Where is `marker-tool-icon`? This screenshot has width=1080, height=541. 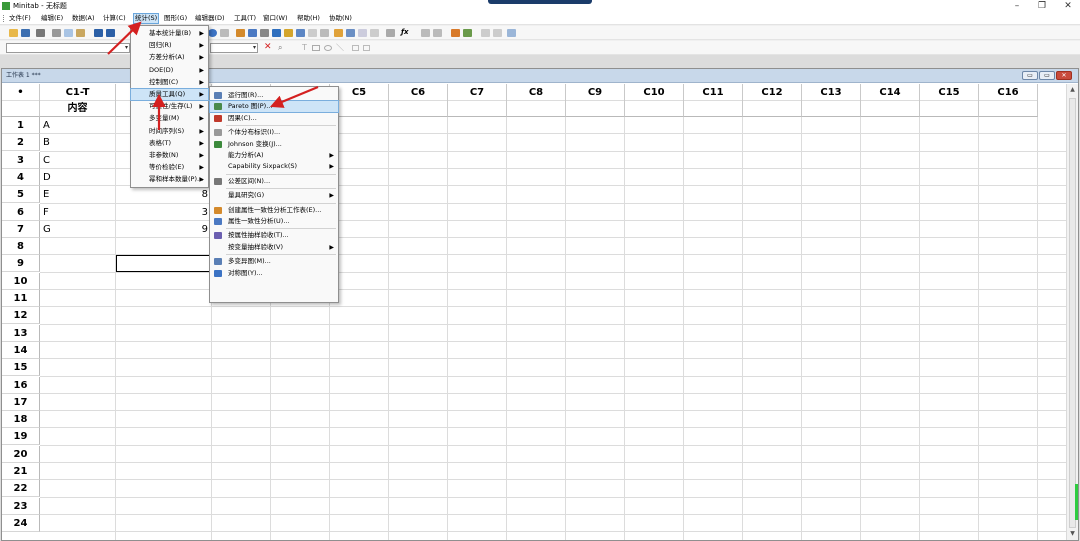
marker-tool-icon is located at coordinates (366, 48).